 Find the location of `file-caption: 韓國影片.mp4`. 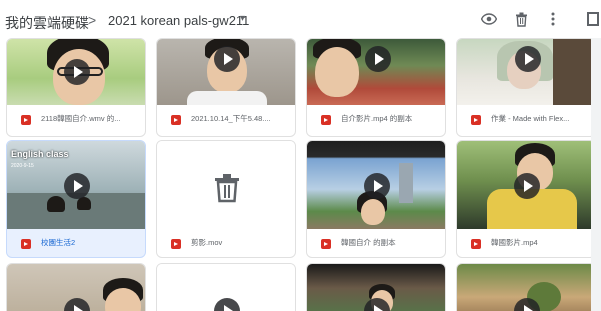

file-caption: 韓國影片.mp4 is located at coordinates (526, 243).